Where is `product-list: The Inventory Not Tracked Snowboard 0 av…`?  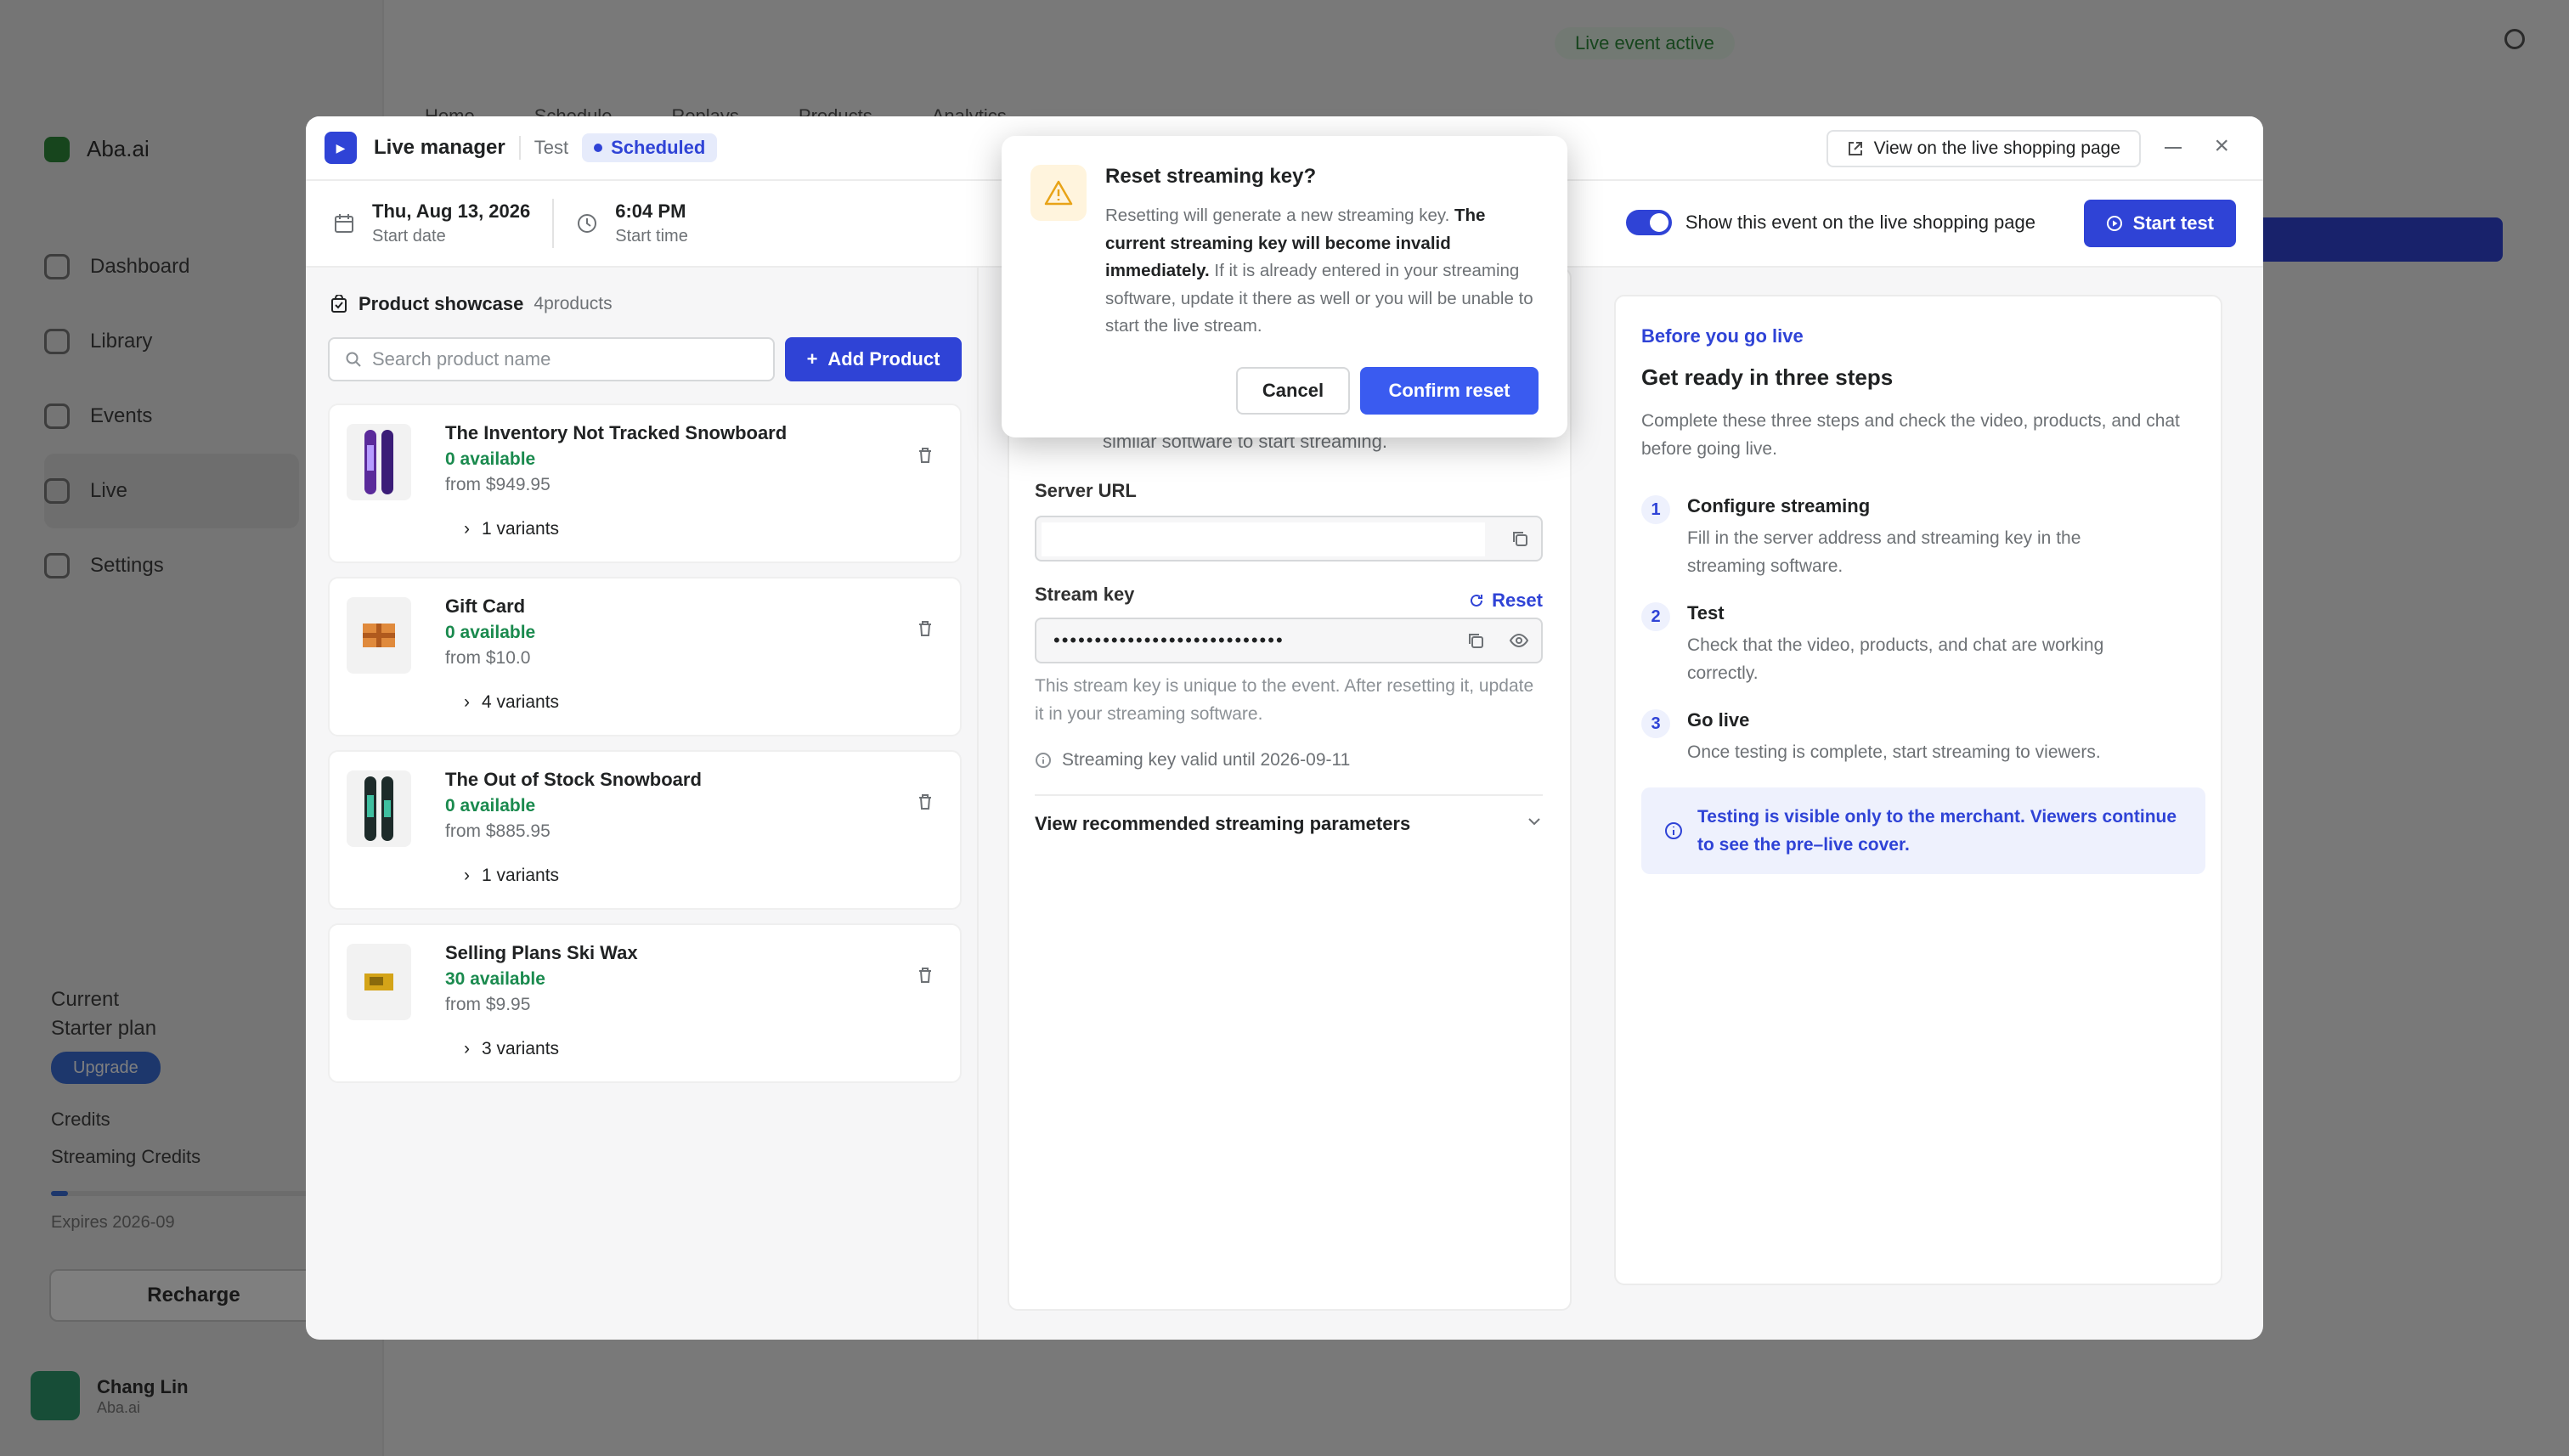 product-list: The Inventory Not Tracked Snowboard 0 av… is located at coordinates (645, 751).